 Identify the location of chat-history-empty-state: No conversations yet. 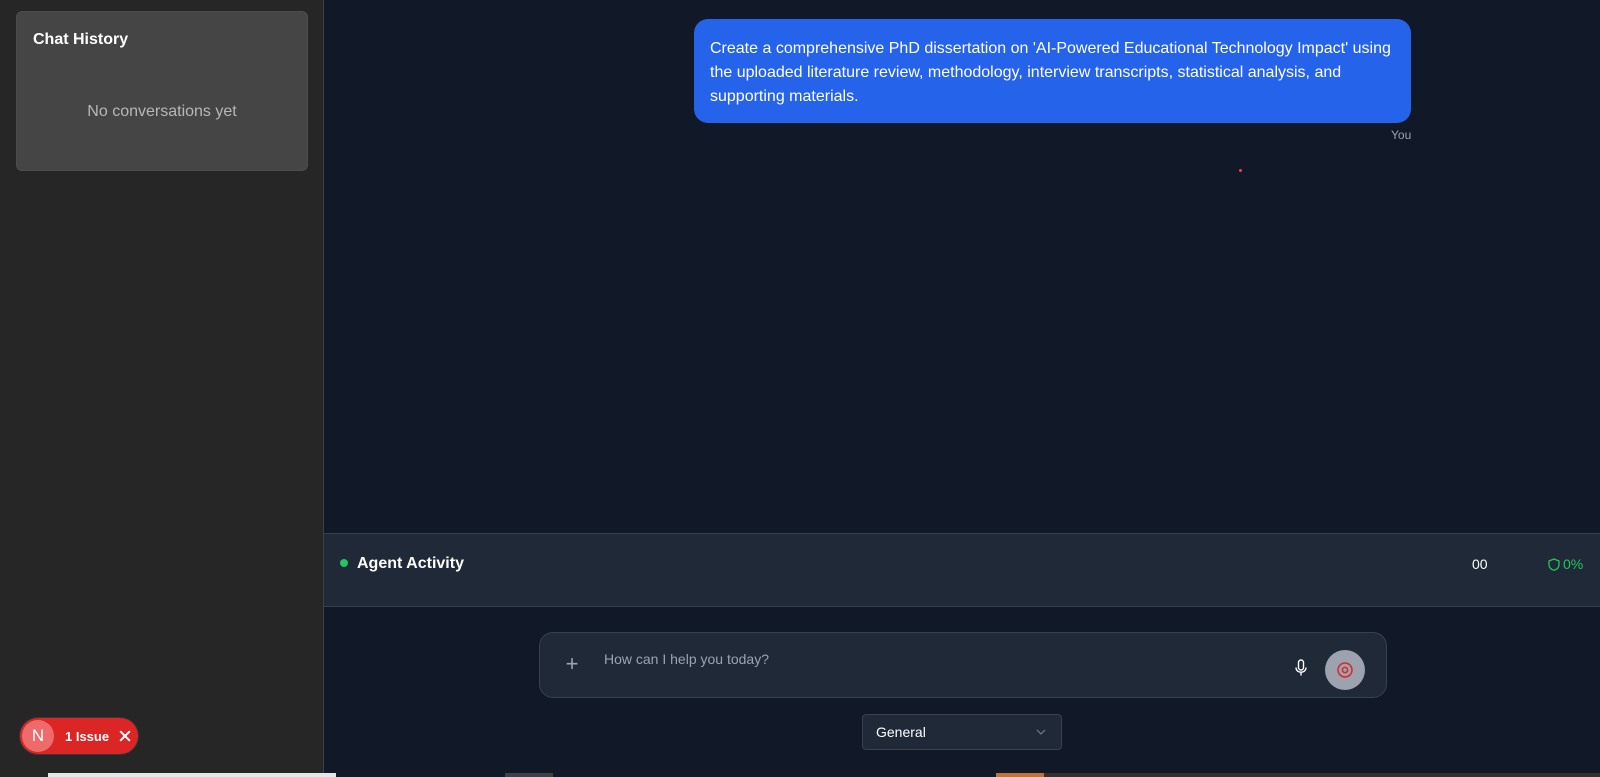
(162, 111).